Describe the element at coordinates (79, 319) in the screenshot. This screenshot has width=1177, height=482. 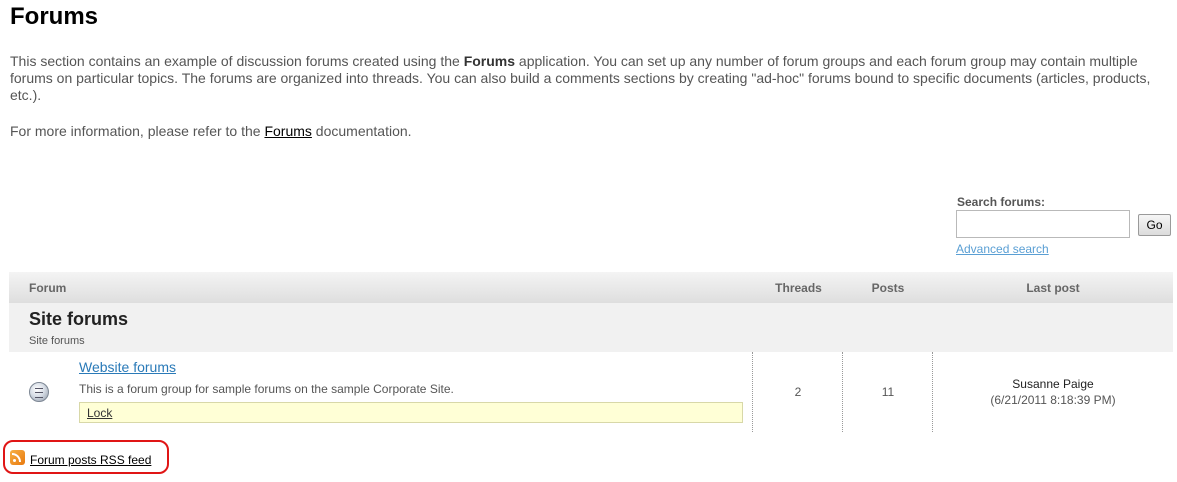
I see `forum-group-title: Site forums` at that location.